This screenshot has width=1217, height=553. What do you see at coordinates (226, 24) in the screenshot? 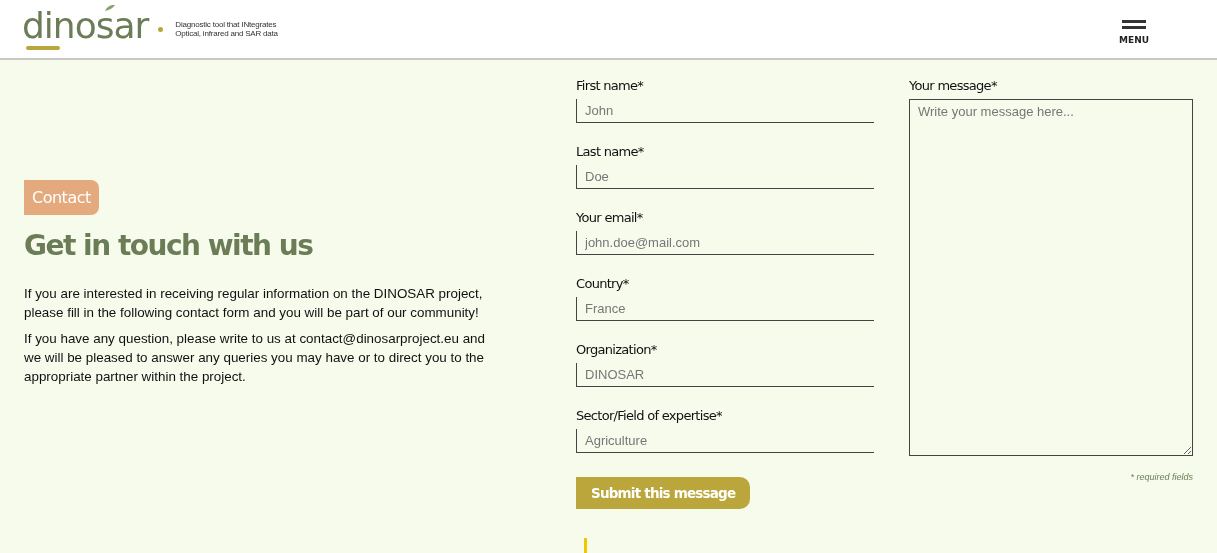
I see `tagline: Diagnostic tool that INtegrates` at bounding box center [226, 24].